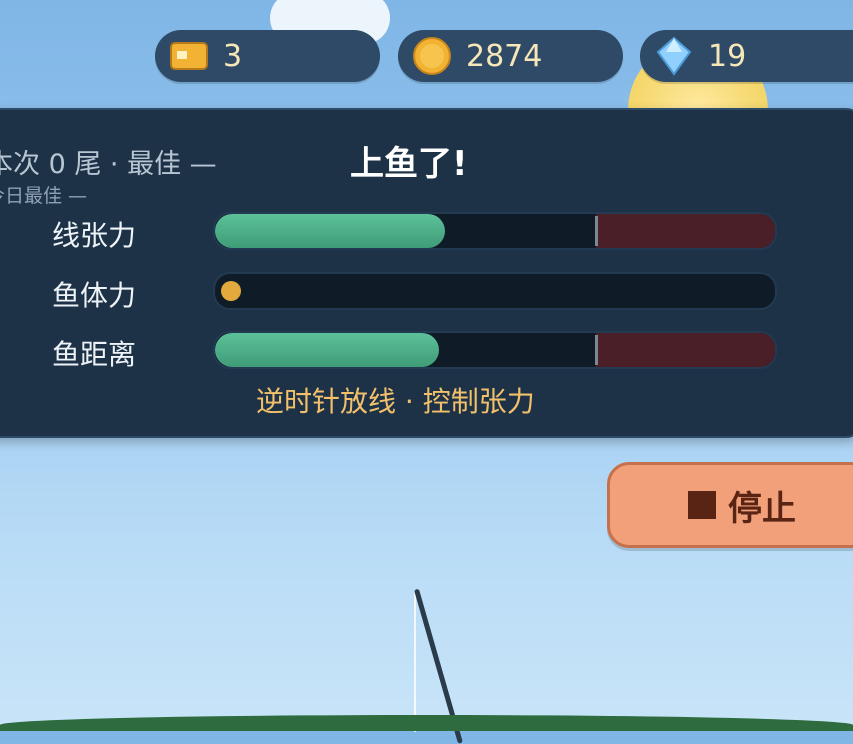 This screenshot has width=853, height=744. I want to click on gem-icon, so click(674, 56).